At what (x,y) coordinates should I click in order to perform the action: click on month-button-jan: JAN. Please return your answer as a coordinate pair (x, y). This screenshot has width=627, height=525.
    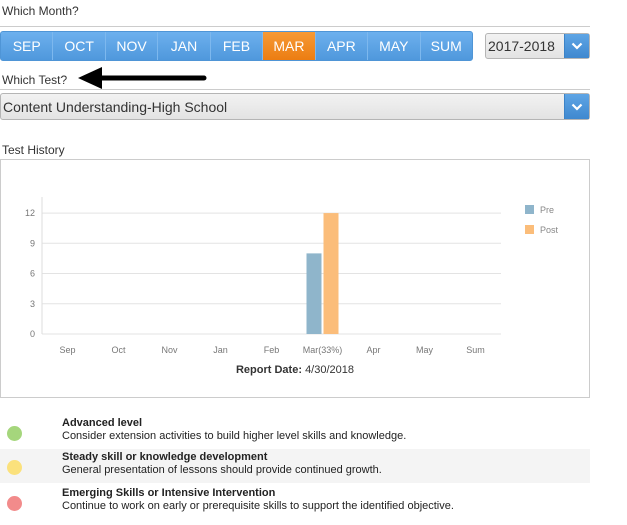
    Looking at the image, I should click on (184, 46).